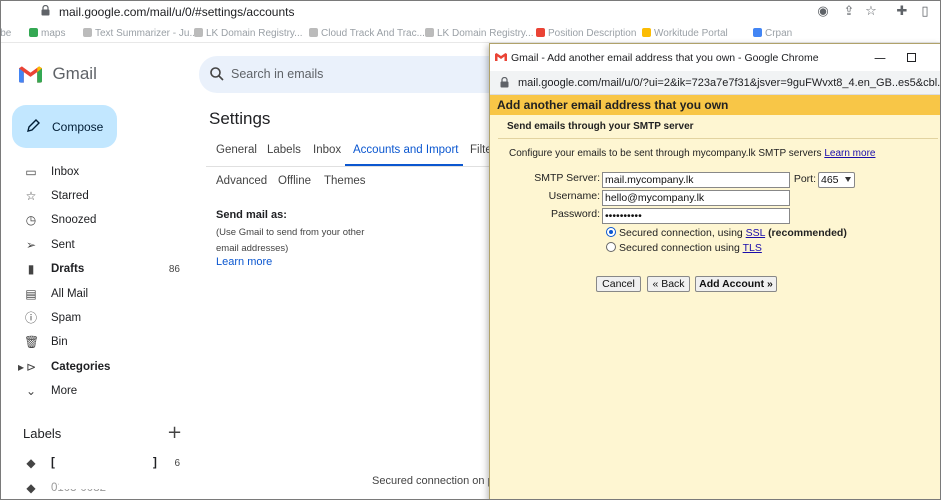  What do you see at coordinates (47, 33) in the screenshot?
I see `bookmark-item: maps` at bounding box center [47, 33].